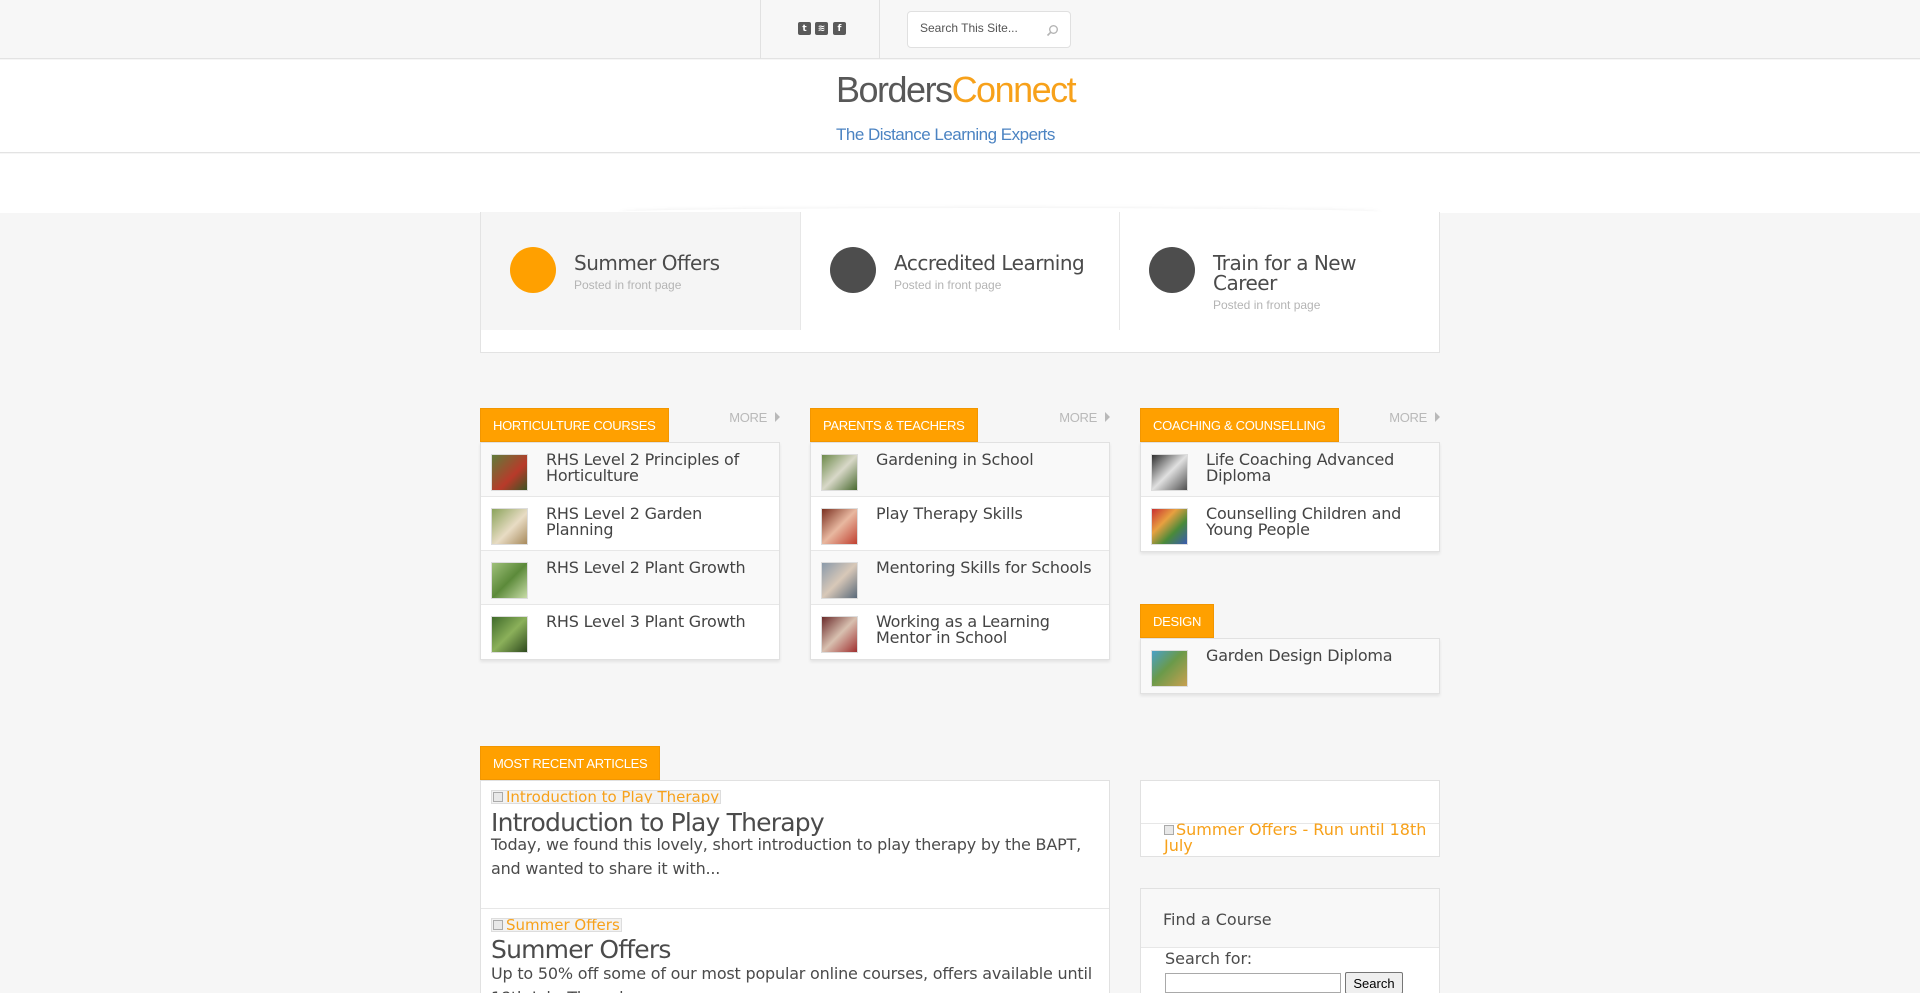 The height and width of the screenshot is (993, 1920). Describe the element at coordinates (960, 524) in the screenshot. I see `list-item: Play Therapy Skills` at that location.